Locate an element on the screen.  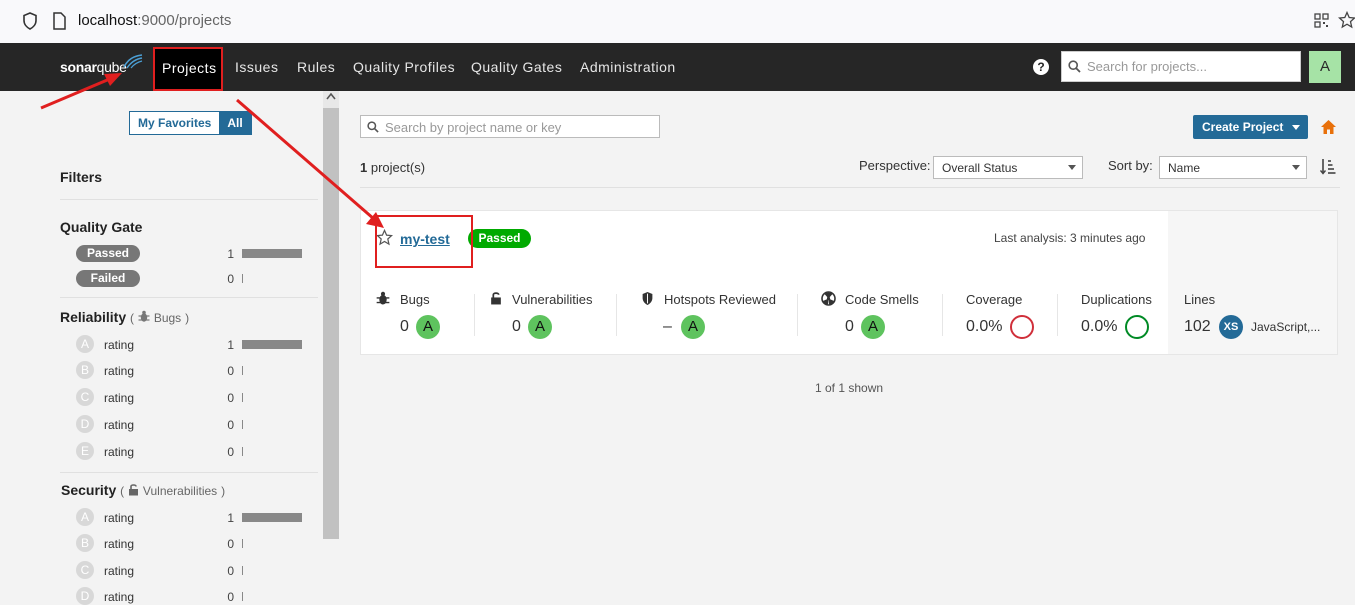
filters-title: Filters is located at coordinates (81, 177).